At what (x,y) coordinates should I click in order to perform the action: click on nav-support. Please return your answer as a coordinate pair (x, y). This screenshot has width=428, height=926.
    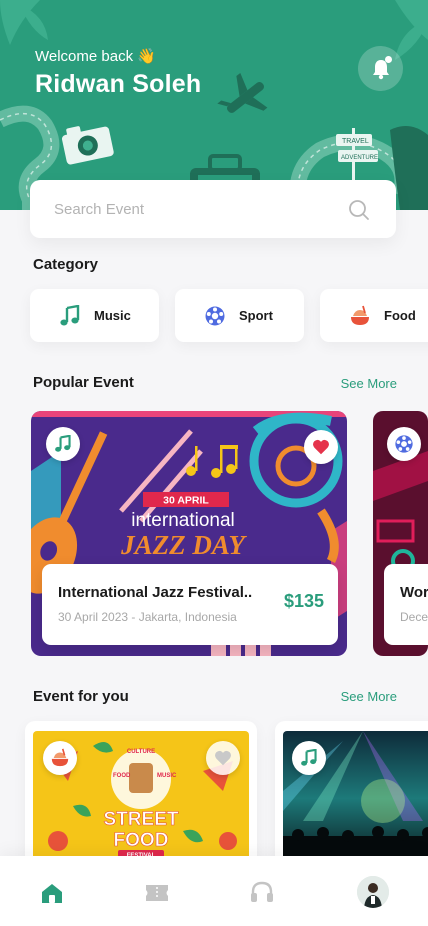
    Looking at the image, I should click on (262, 893).